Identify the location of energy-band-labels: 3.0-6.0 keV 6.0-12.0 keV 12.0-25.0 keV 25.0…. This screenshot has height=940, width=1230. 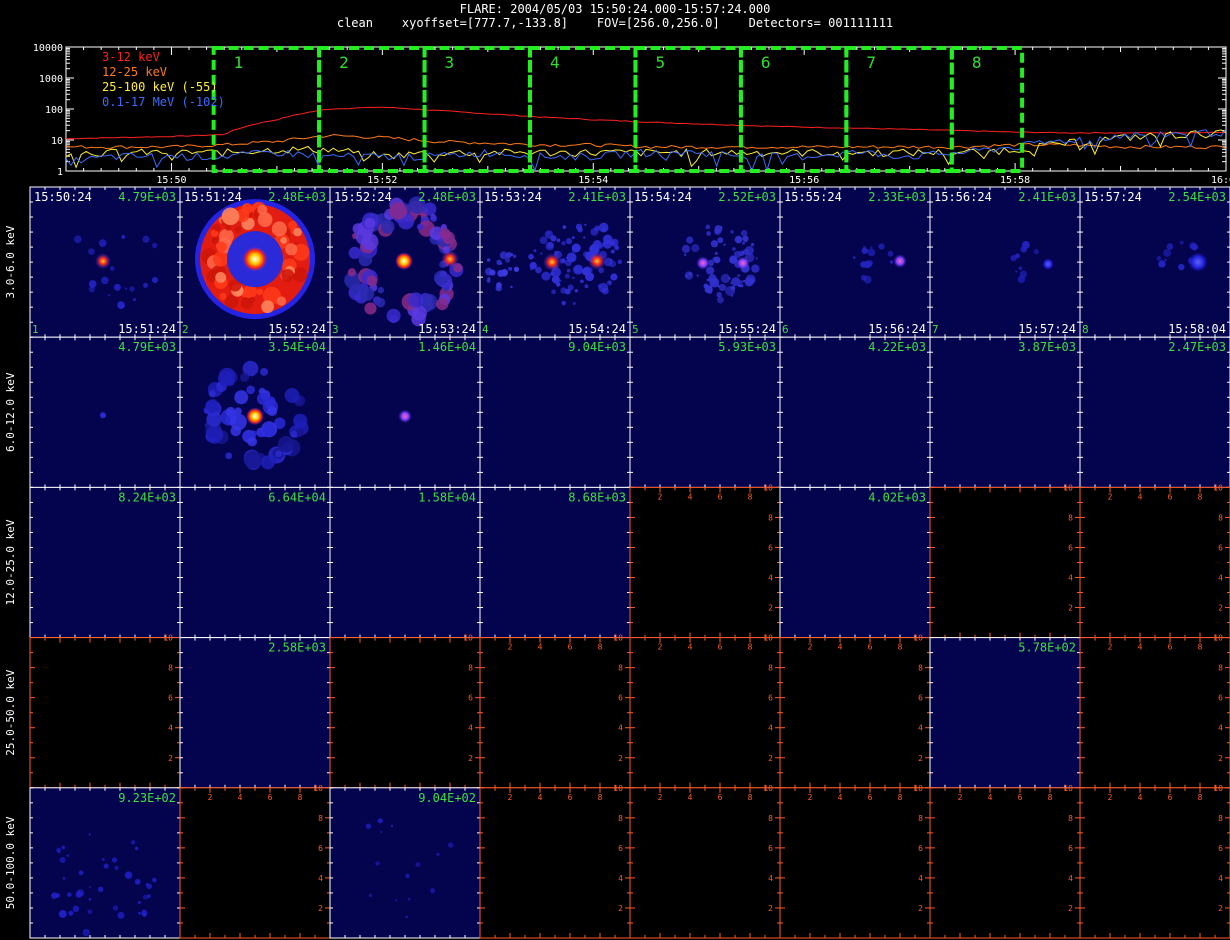
(10, 567).